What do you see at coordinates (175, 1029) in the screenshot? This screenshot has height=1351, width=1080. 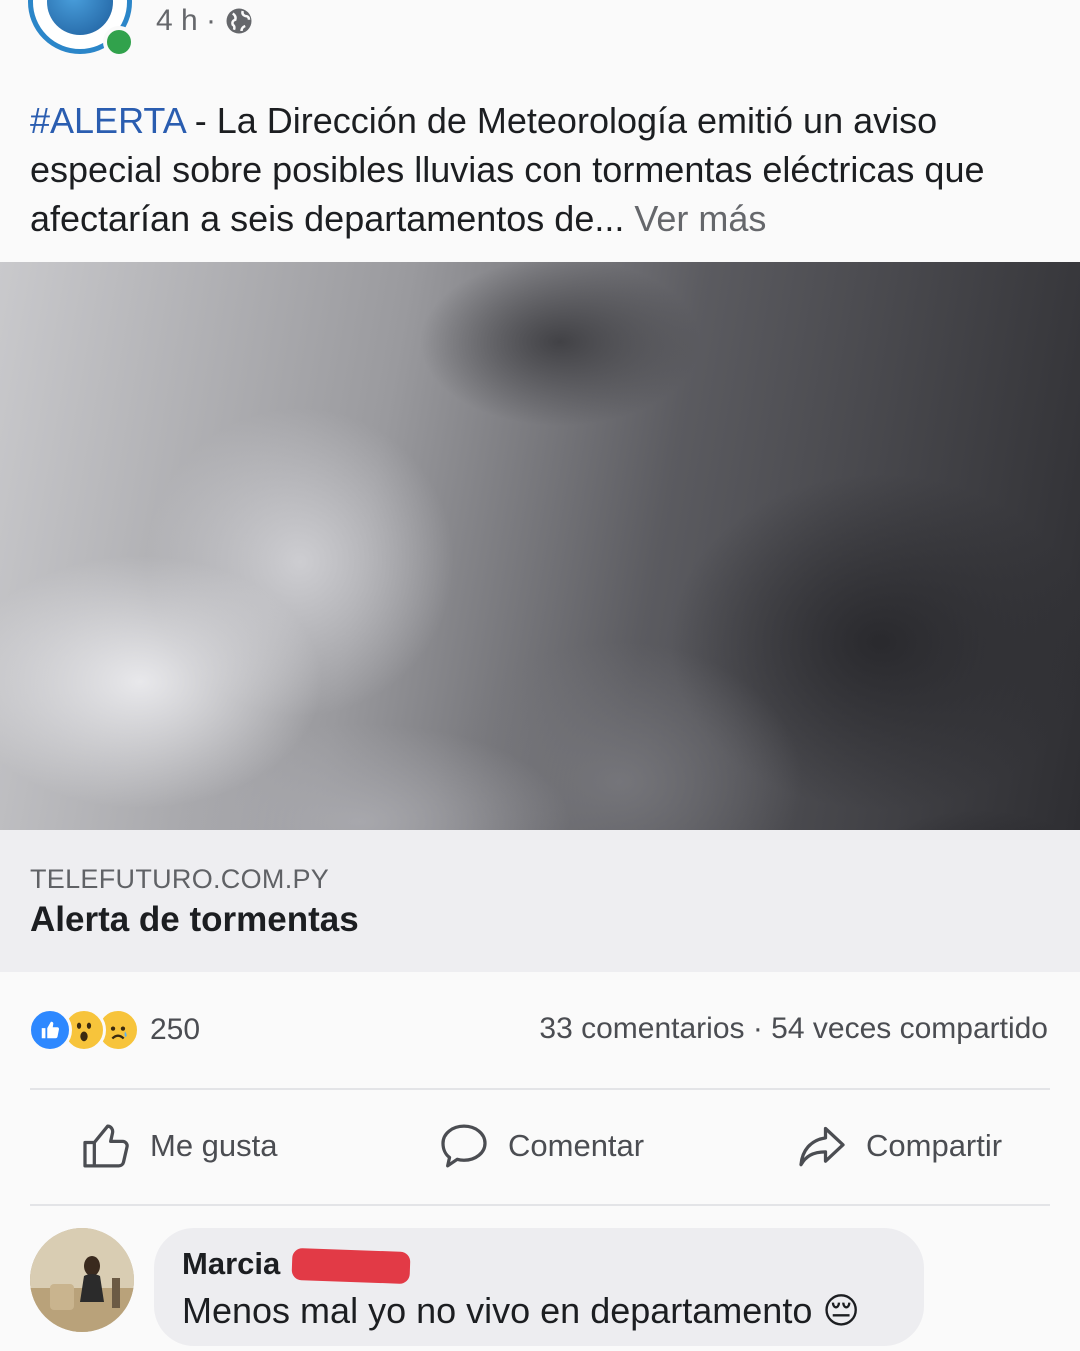 I see `reaction-count: 250` at bounding box center [175, 1029].